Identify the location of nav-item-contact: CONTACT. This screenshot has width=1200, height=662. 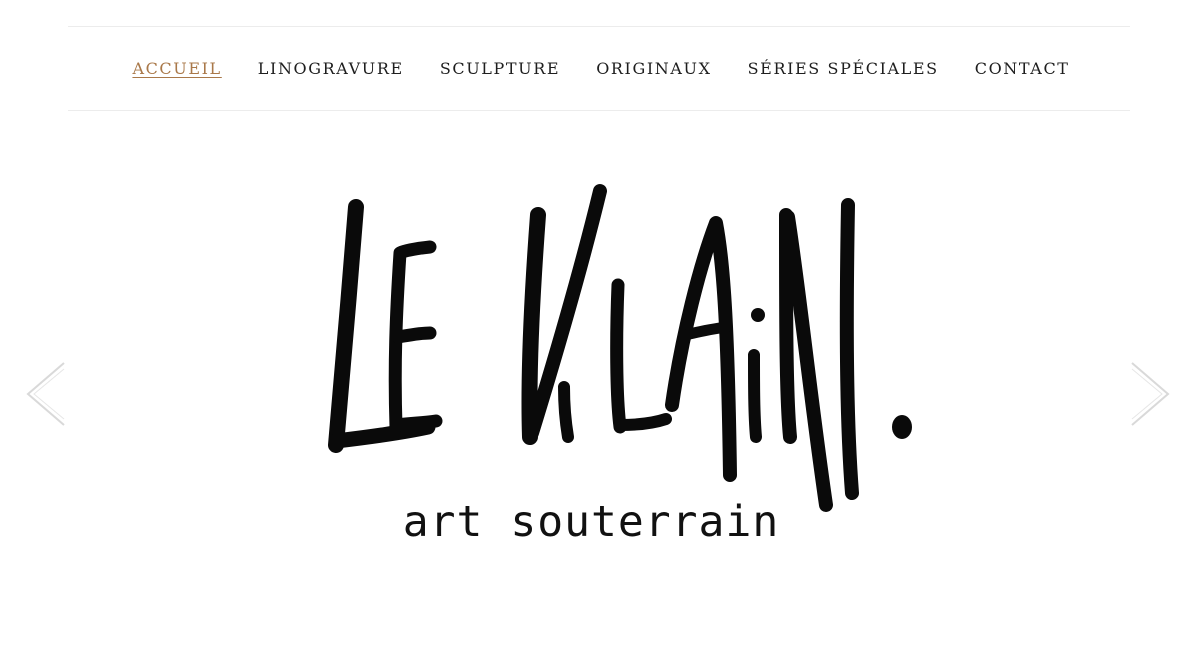
(1022, 69).